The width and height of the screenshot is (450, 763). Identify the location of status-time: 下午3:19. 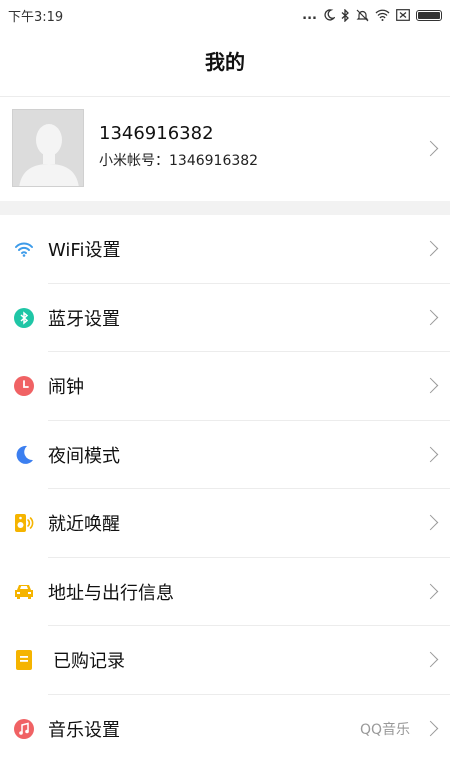
(35, 15).